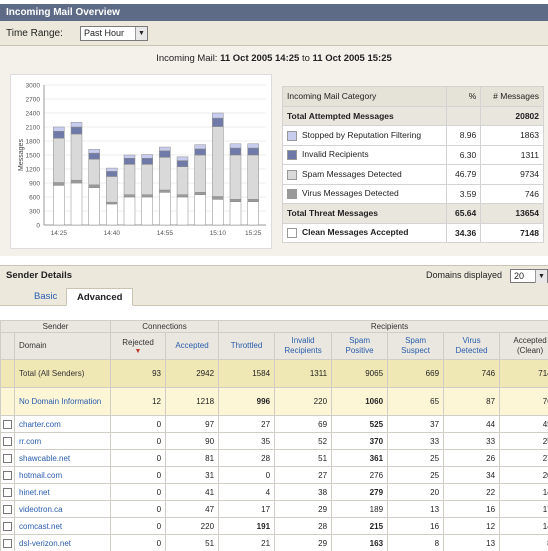  I want to click on sender-tabs: Basic Advanced, so click(274, 295).